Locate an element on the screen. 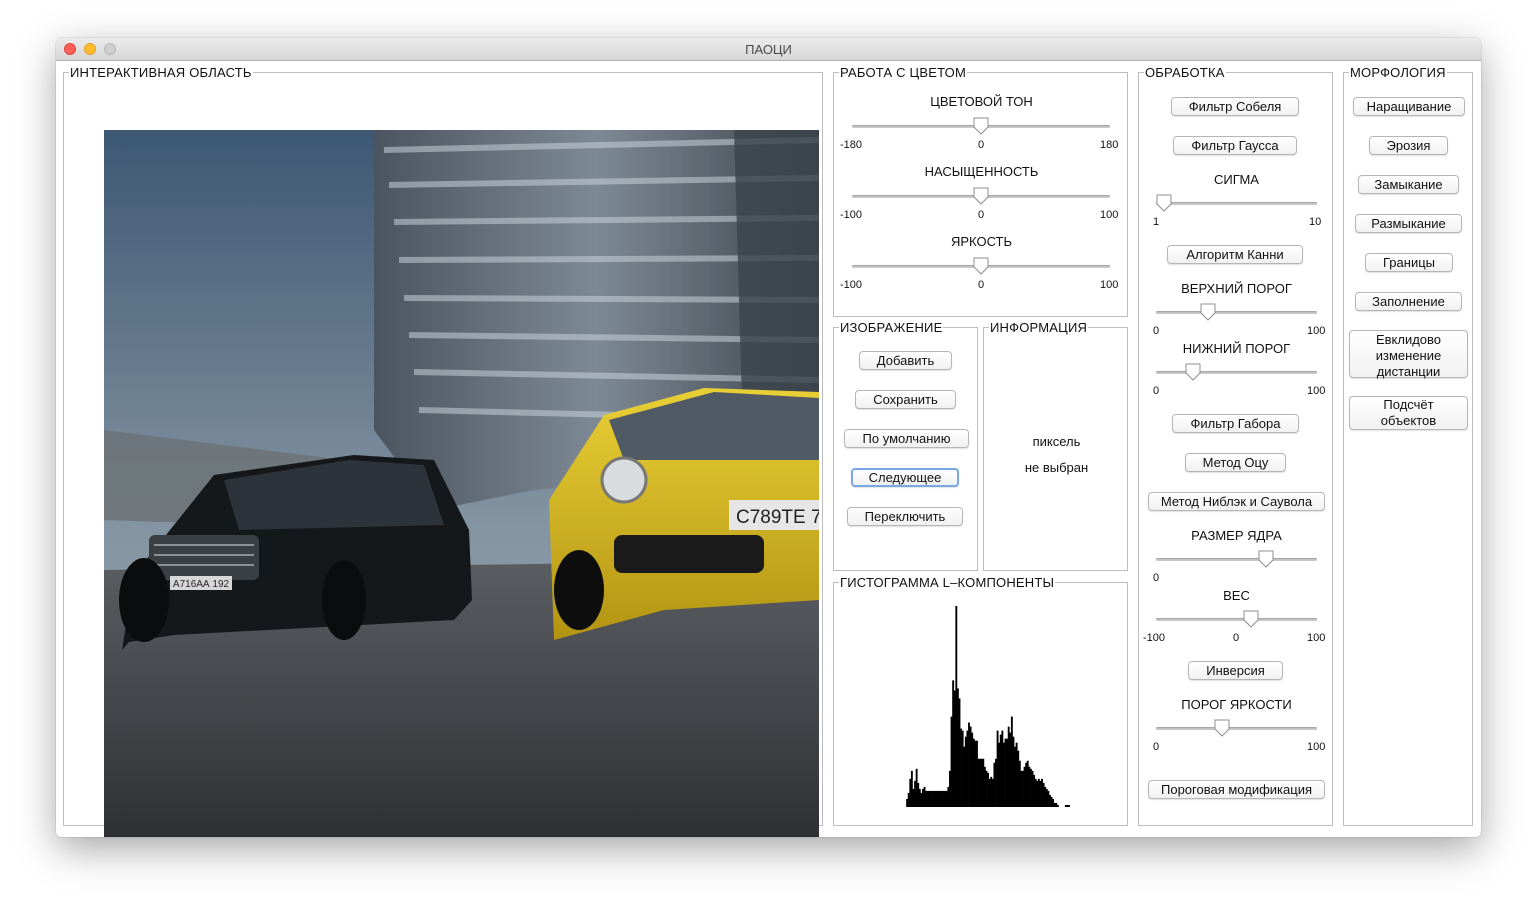 The height and width of the screenshot is (912, 1537). fill-button: Заполнение is located at coordinates (1408, 301).